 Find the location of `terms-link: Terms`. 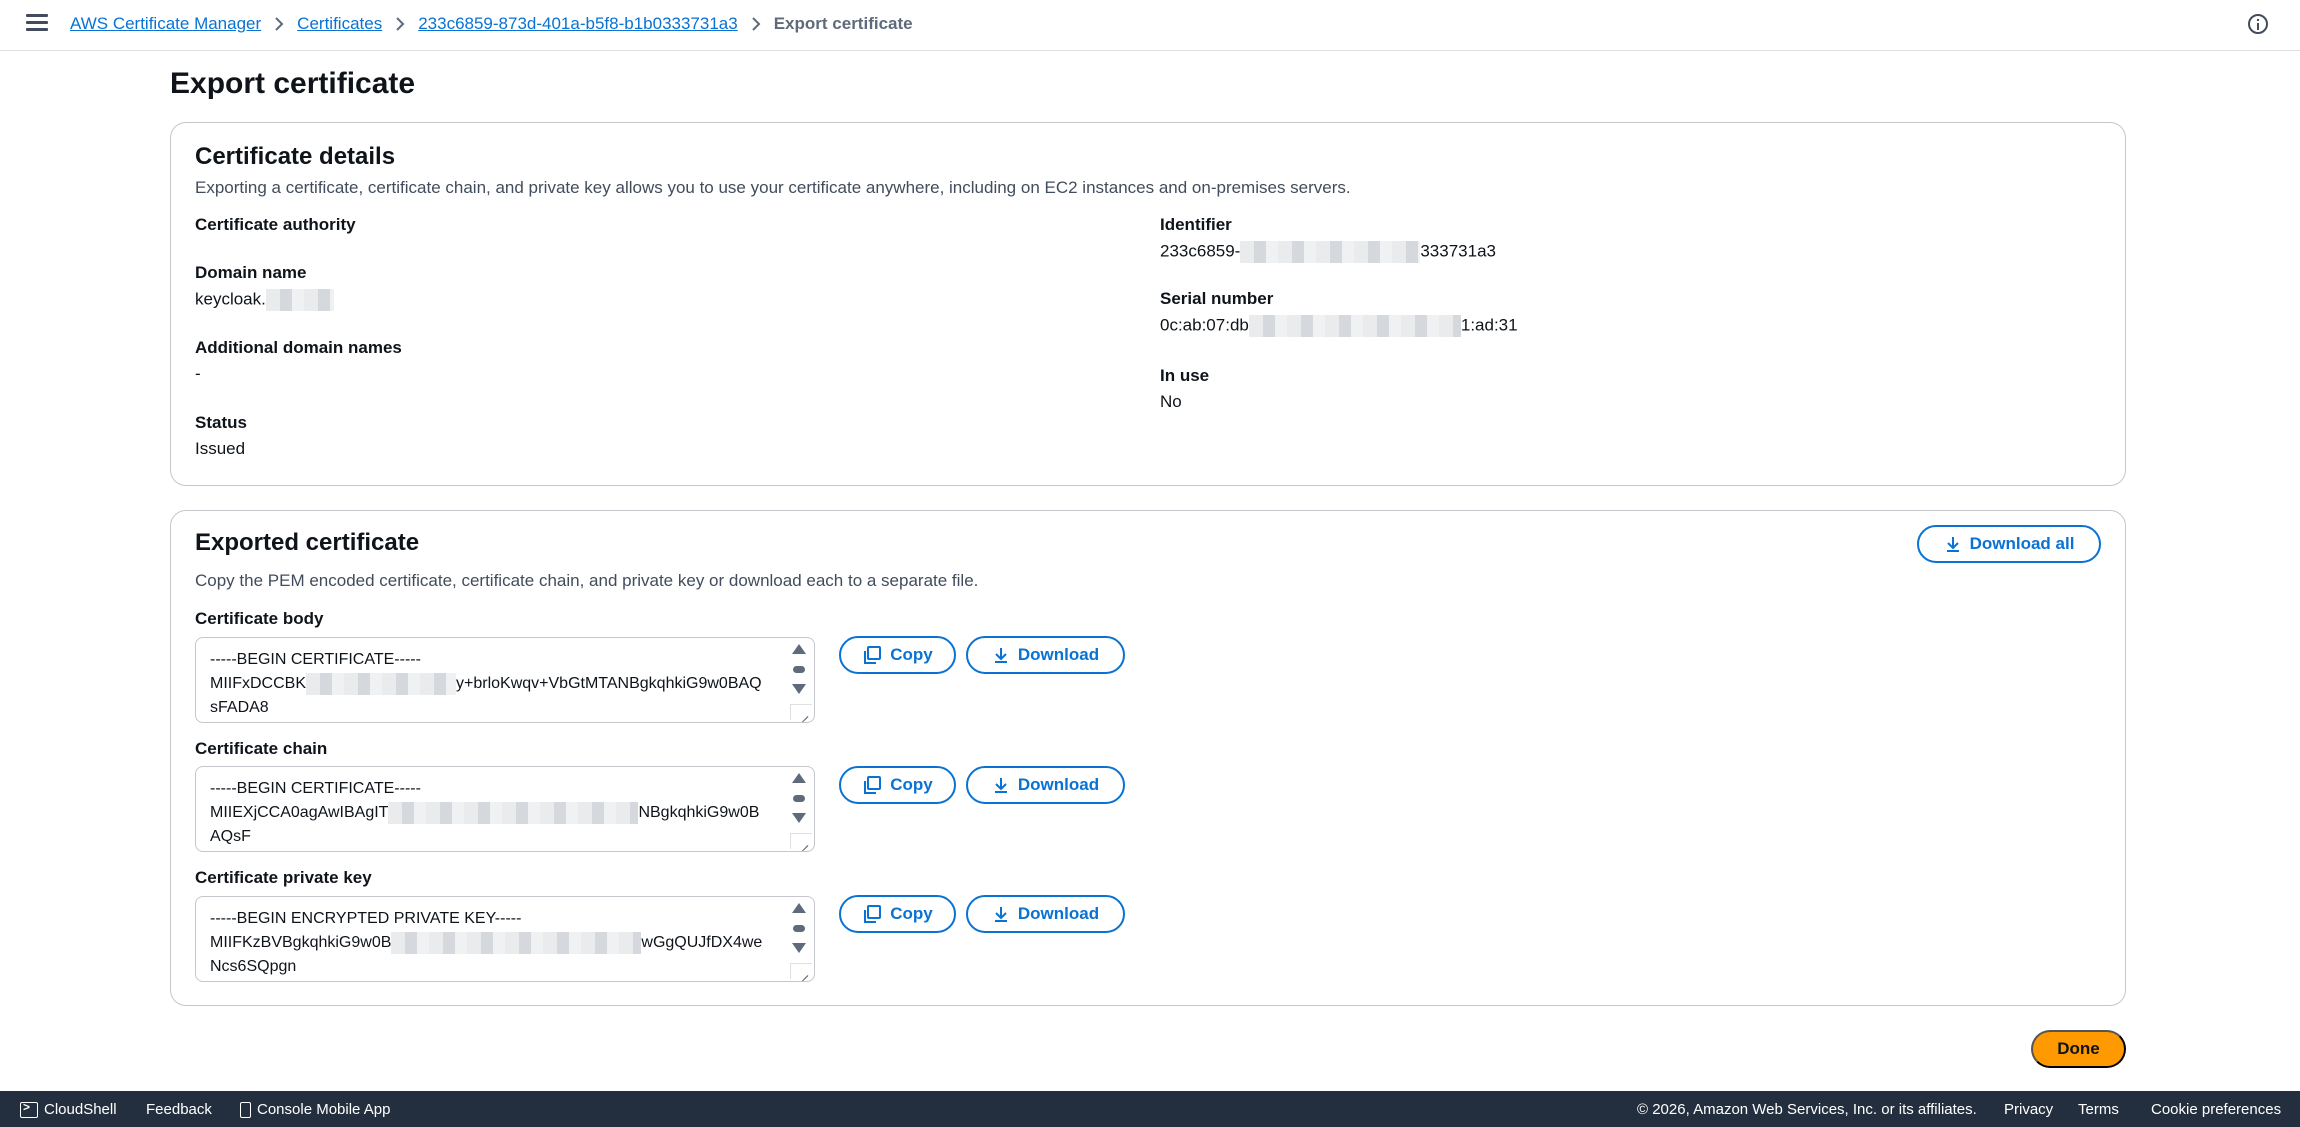

terms-link: Terms is located at coordinates (2098, 1109).